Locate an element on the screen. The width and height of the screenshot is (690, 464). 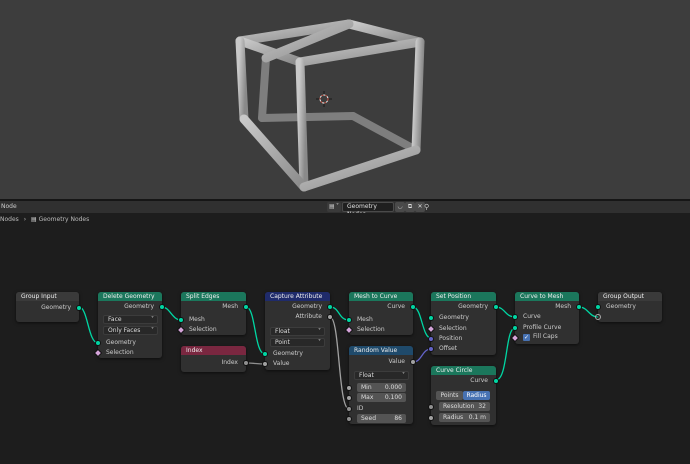
node-group-input: Group Input Geometry is located at coordinates (49, 307).